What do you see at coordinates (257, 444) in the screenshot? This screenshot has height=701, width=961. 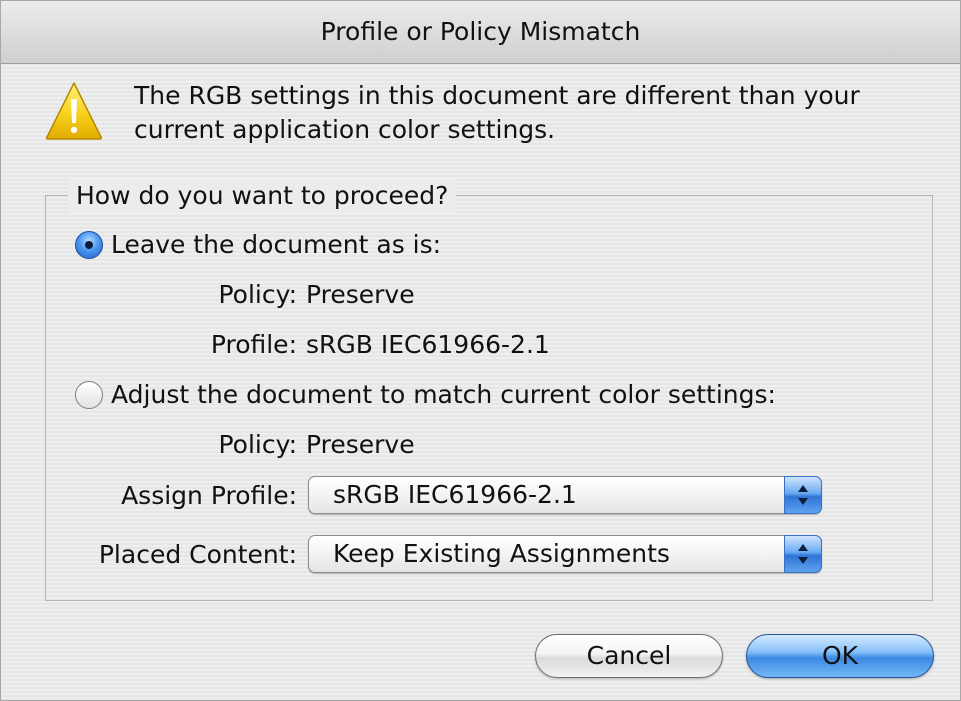 I see `adjust-policy-label: Policy:` at bounding box center [257, 444].